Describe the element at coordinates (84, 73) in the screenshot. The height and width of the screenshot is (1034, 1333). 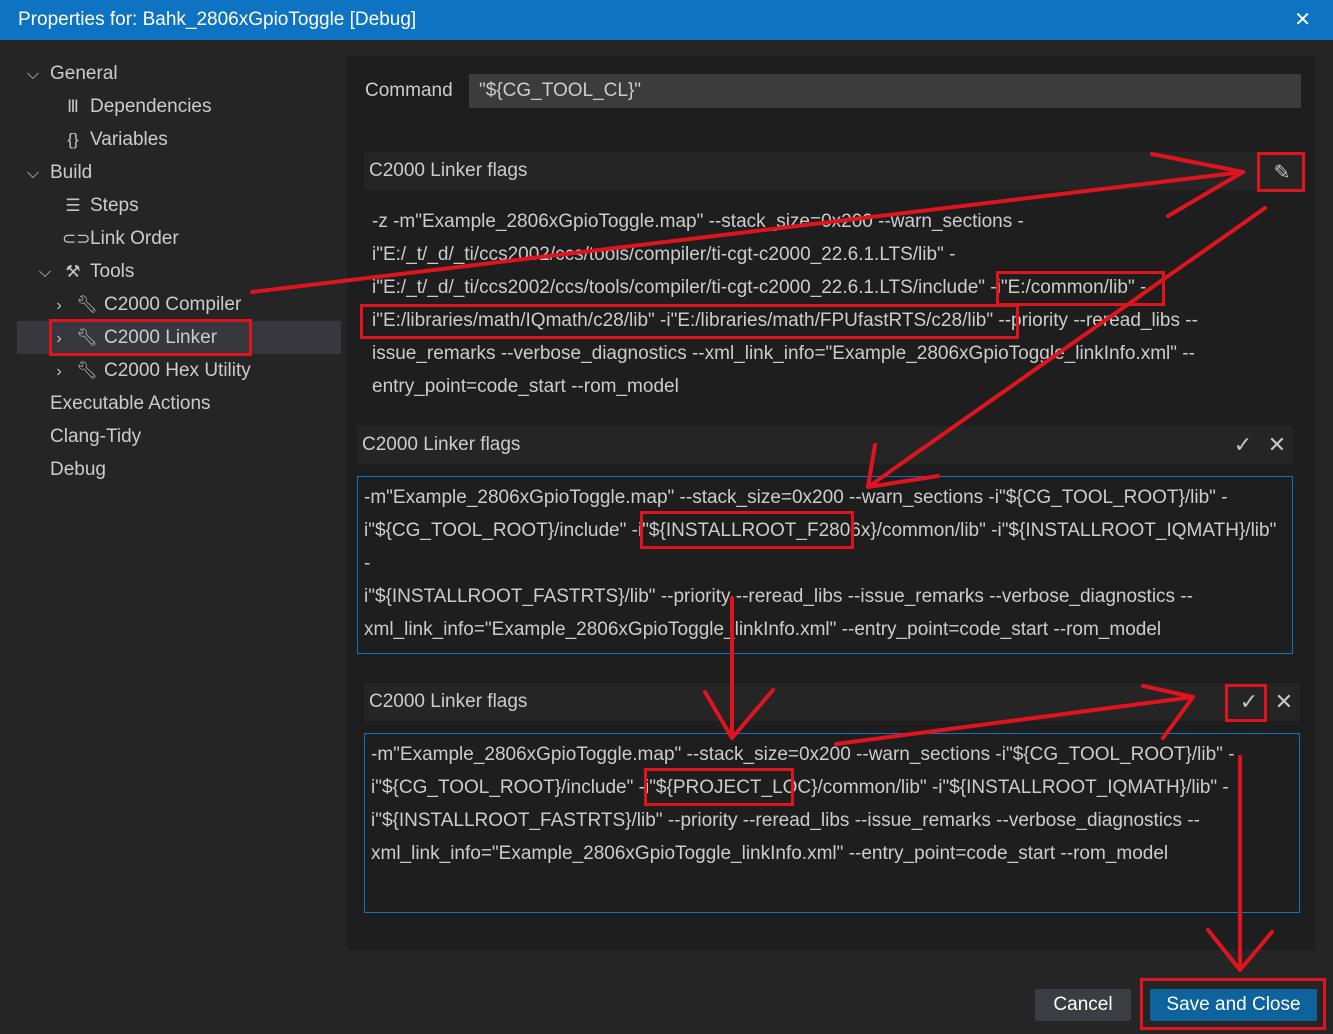
I see `tree-item-label: General` at that location.